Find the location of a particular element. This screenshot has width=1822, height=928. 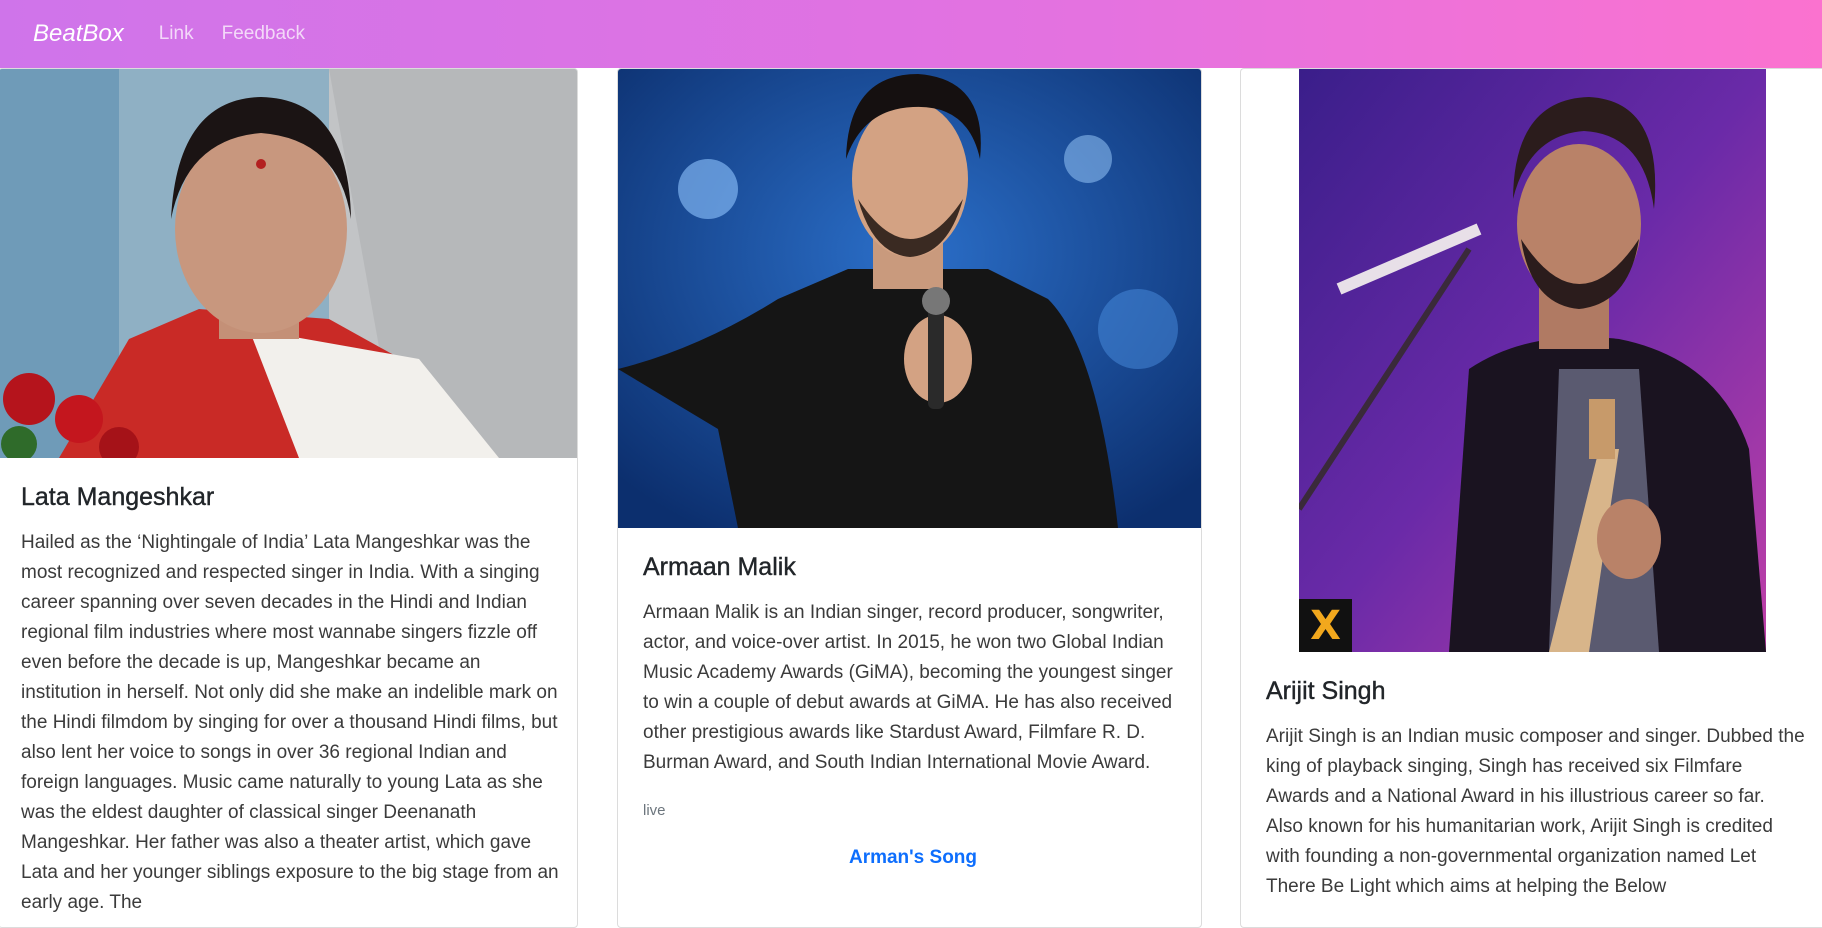

navbar: BeatBox Link Feedback is located at coordinates (911, 34).